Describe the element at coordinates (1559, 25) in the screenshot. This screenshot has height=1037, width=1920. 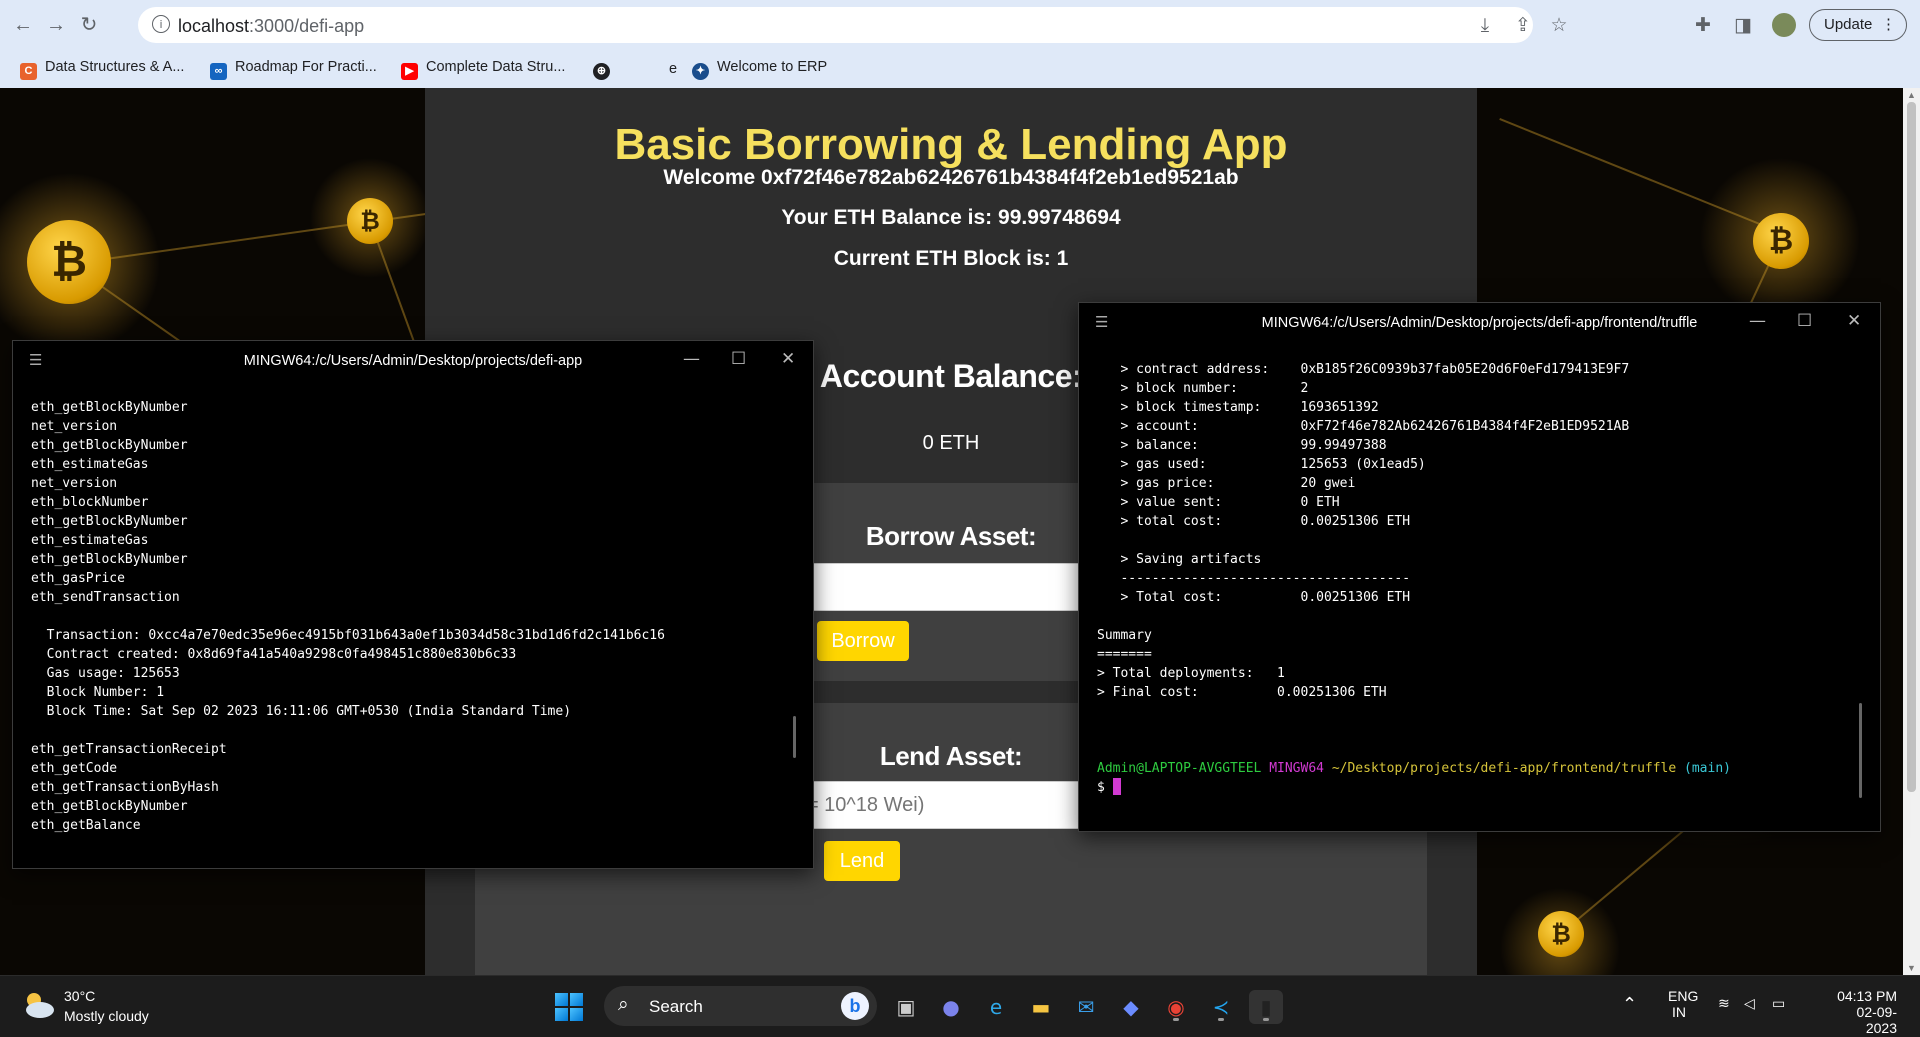
I see `bookmark-star-icon: ☆` at that location.